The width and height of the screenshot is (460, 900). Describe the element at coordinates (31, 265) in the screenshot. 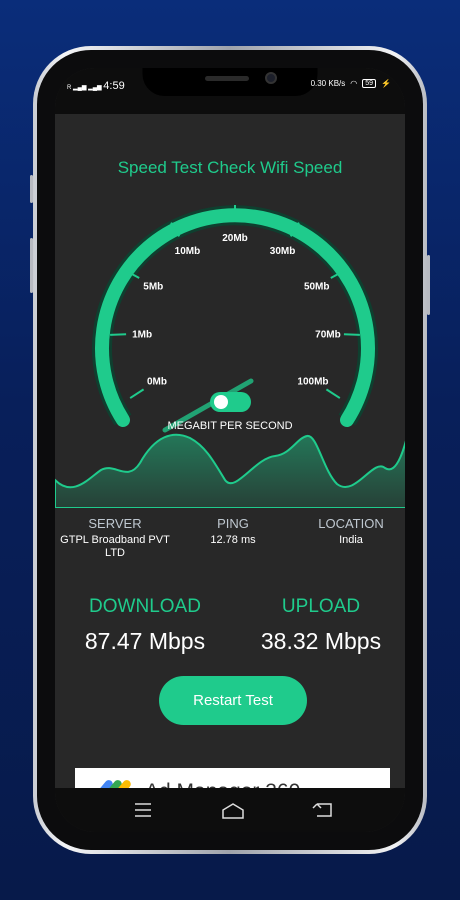

I see `phone-volume-button` at that location.